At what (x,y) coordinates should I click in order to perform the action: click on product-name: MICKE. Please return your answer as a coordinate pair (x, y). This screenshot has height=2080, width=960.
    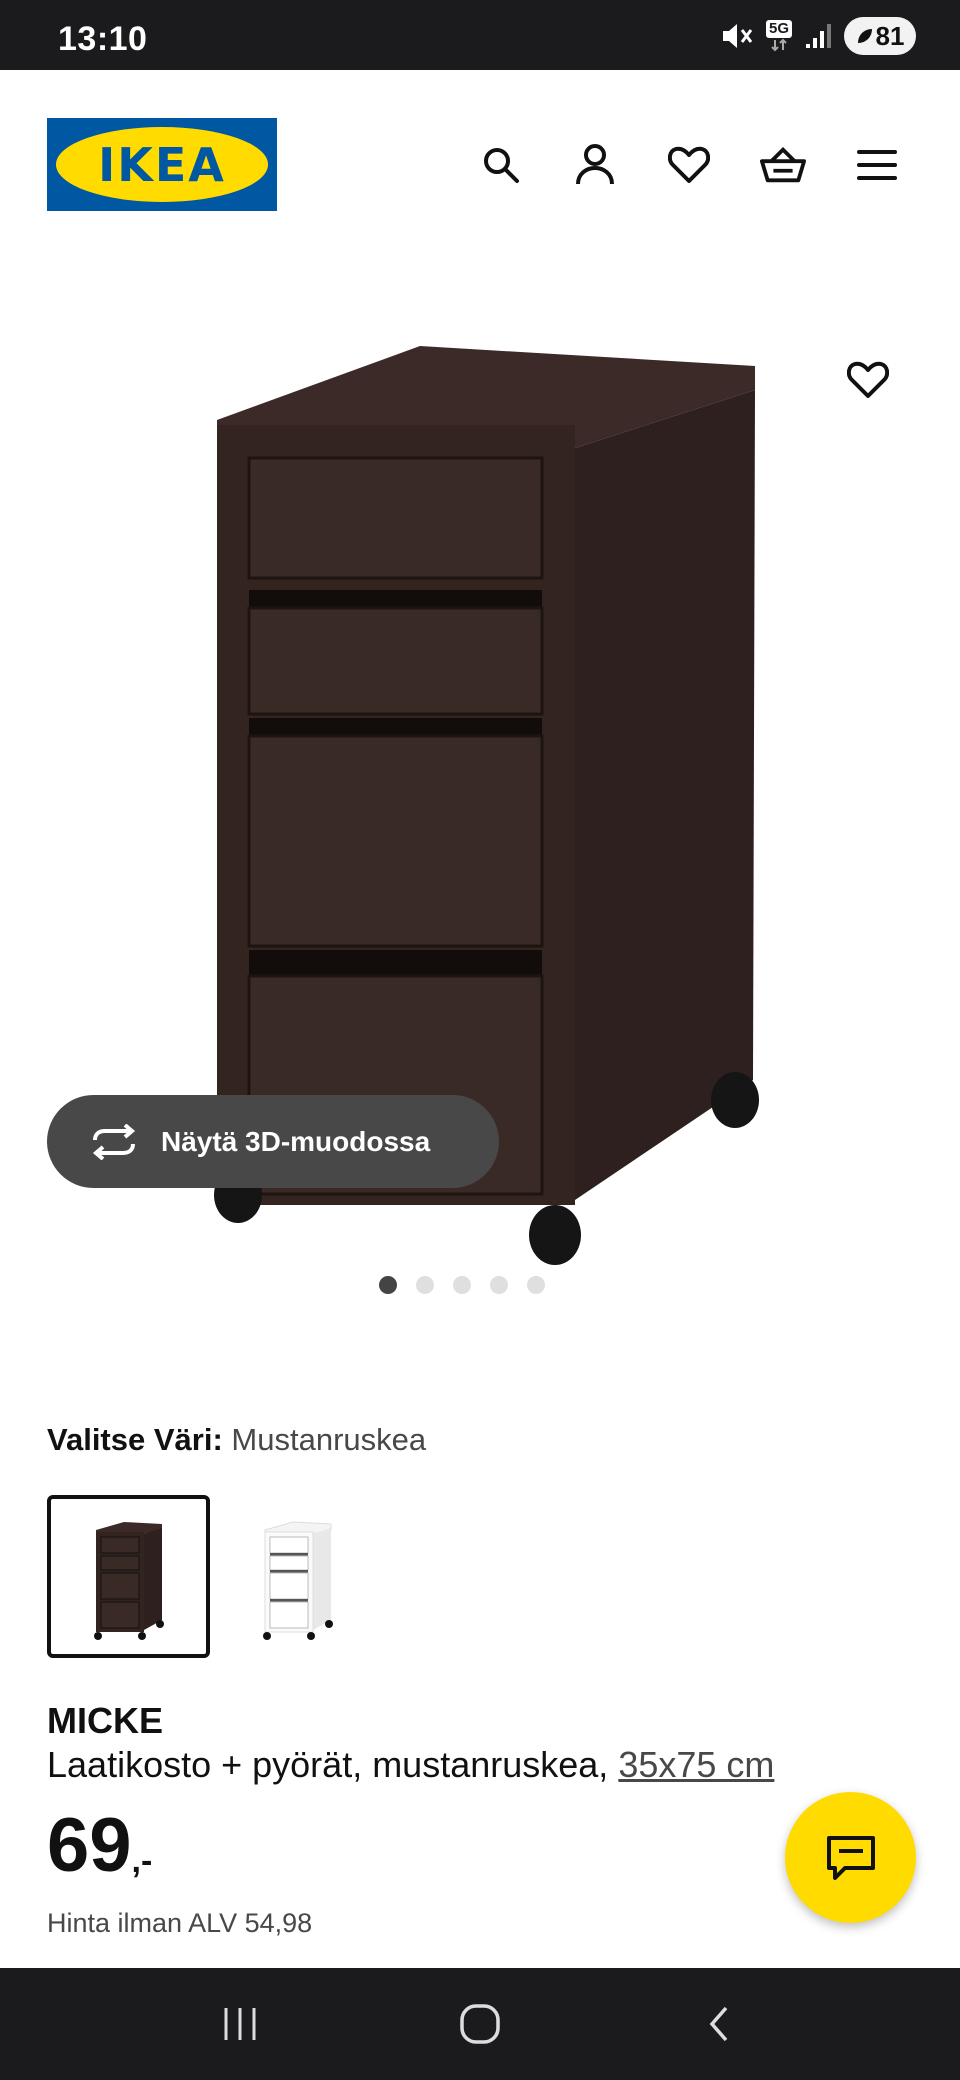
    Looking at the image, I should click on (105, 1720).